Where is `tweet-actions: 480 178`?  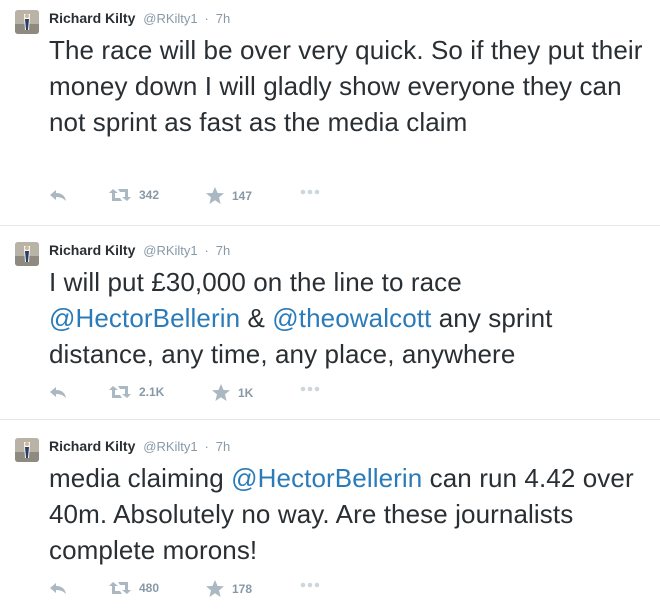 tweet-actions: 480 178 is located at coordinates (199, 590).